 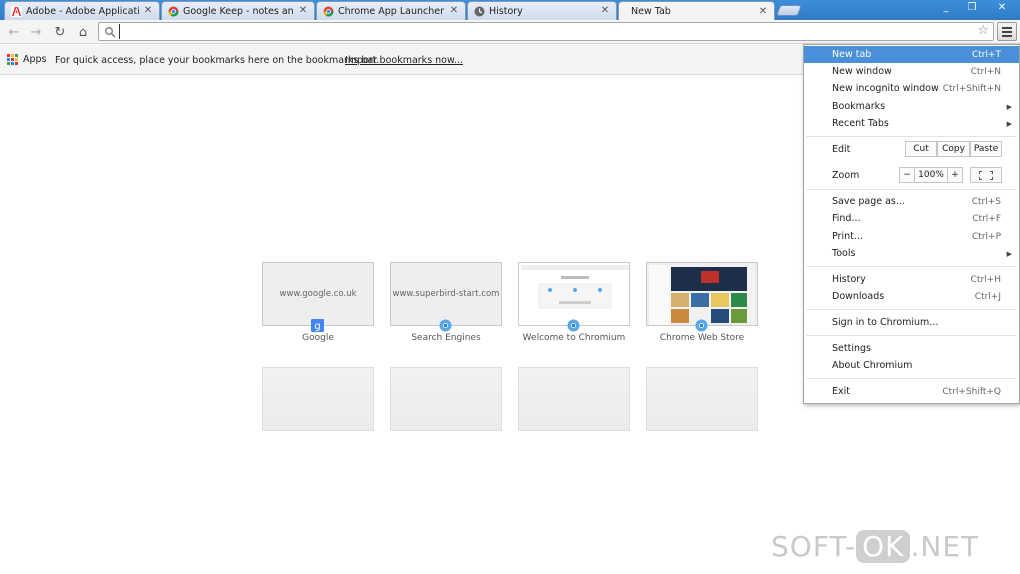 I want to click on web-store-thumbnail, so click(x=702, y=295).